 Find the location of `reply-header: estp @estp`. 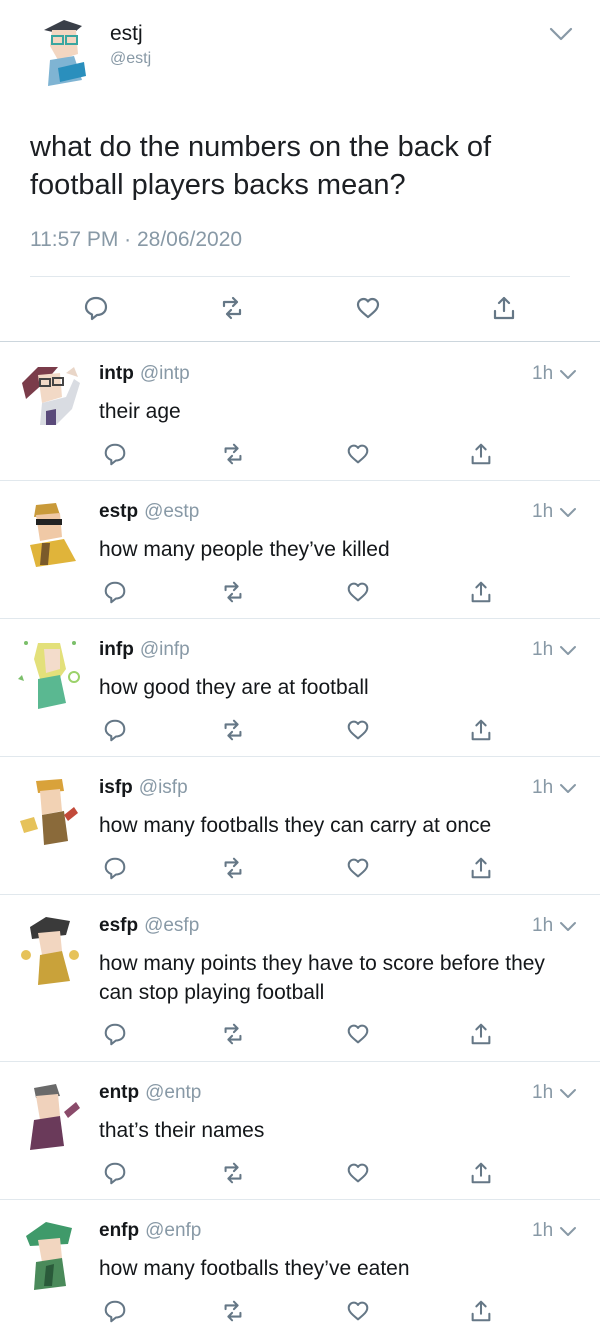

reply-header: estp @estp is located at coordinates (149, 512).